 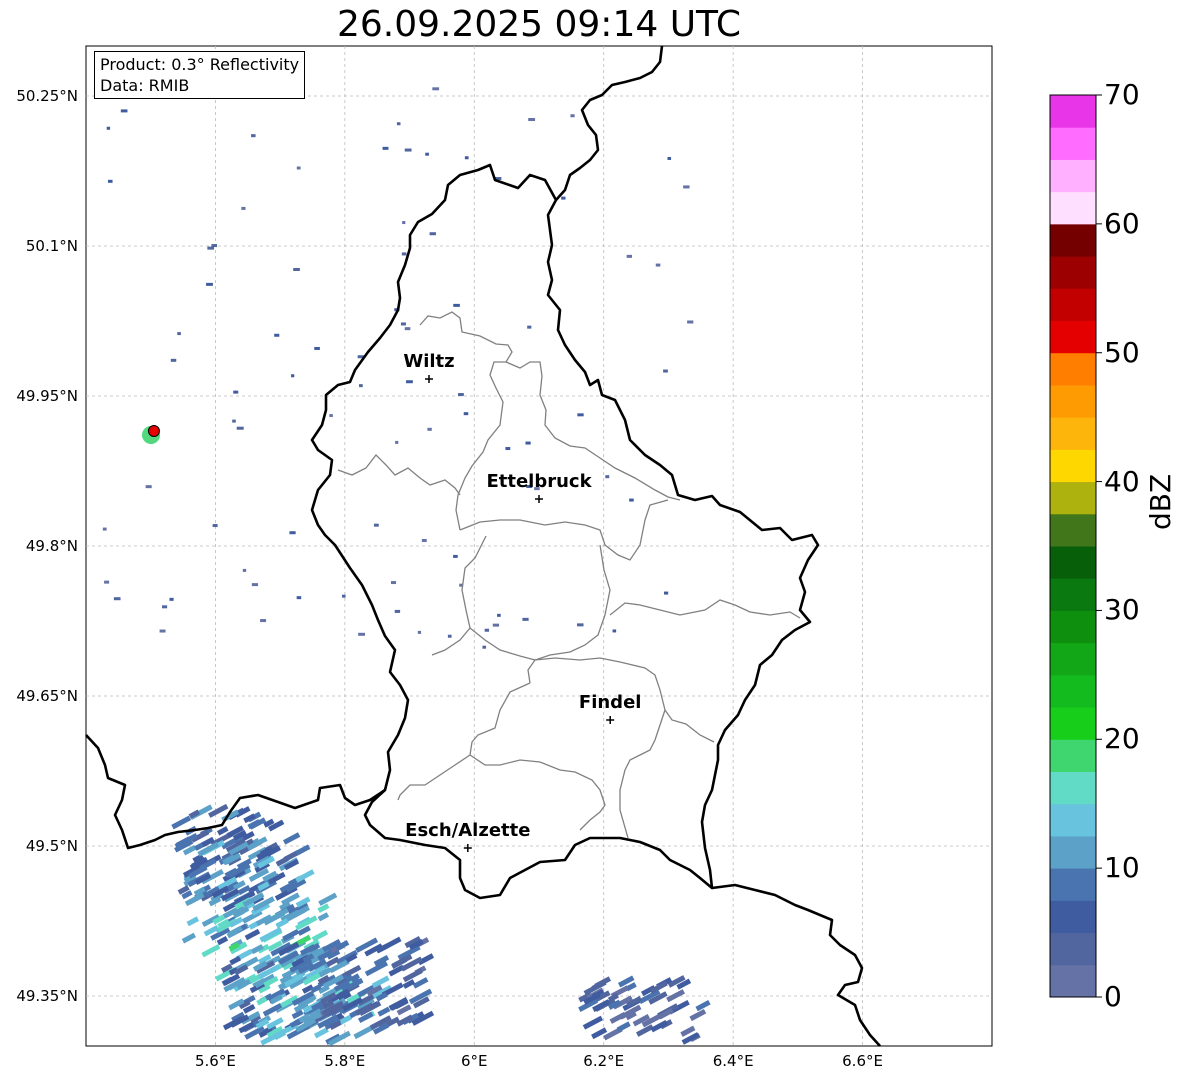 I want to click on lon-tick-label: 6°E, so click(x=474, y=1061).